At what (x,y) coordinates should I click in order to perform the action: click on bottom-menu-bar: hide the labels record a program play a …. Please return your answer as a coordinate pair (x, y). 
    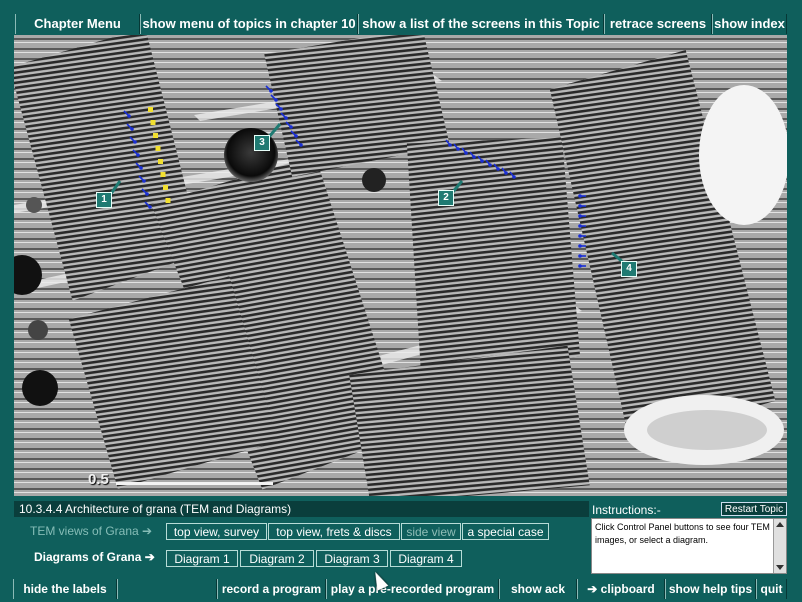
    Looking at the image, I should click on (401, 589).